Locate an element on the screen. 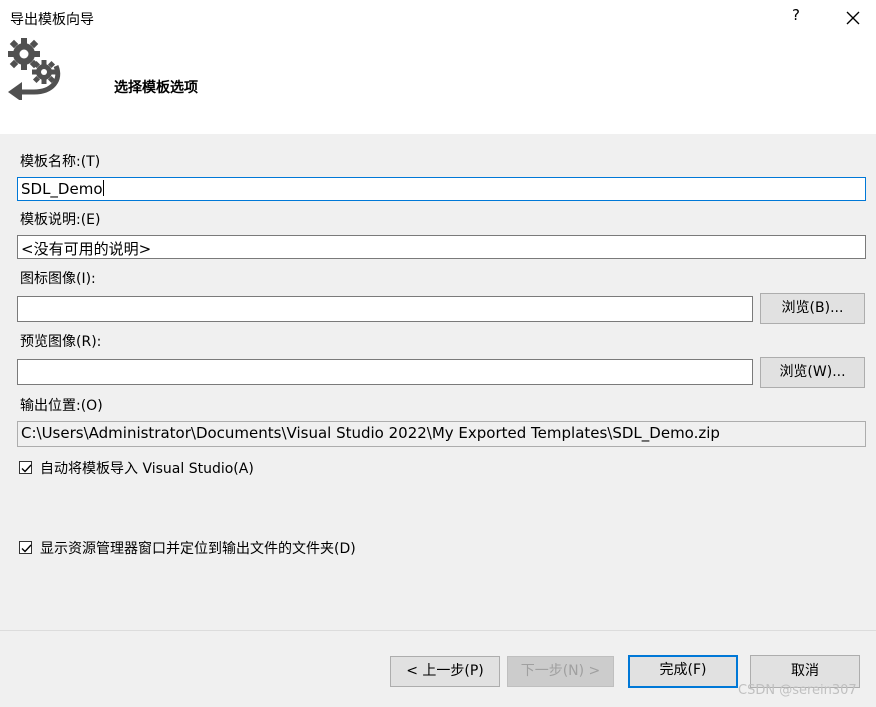 This screenshot has height=707, width=876. close-button is located at coordinates (853, 18).